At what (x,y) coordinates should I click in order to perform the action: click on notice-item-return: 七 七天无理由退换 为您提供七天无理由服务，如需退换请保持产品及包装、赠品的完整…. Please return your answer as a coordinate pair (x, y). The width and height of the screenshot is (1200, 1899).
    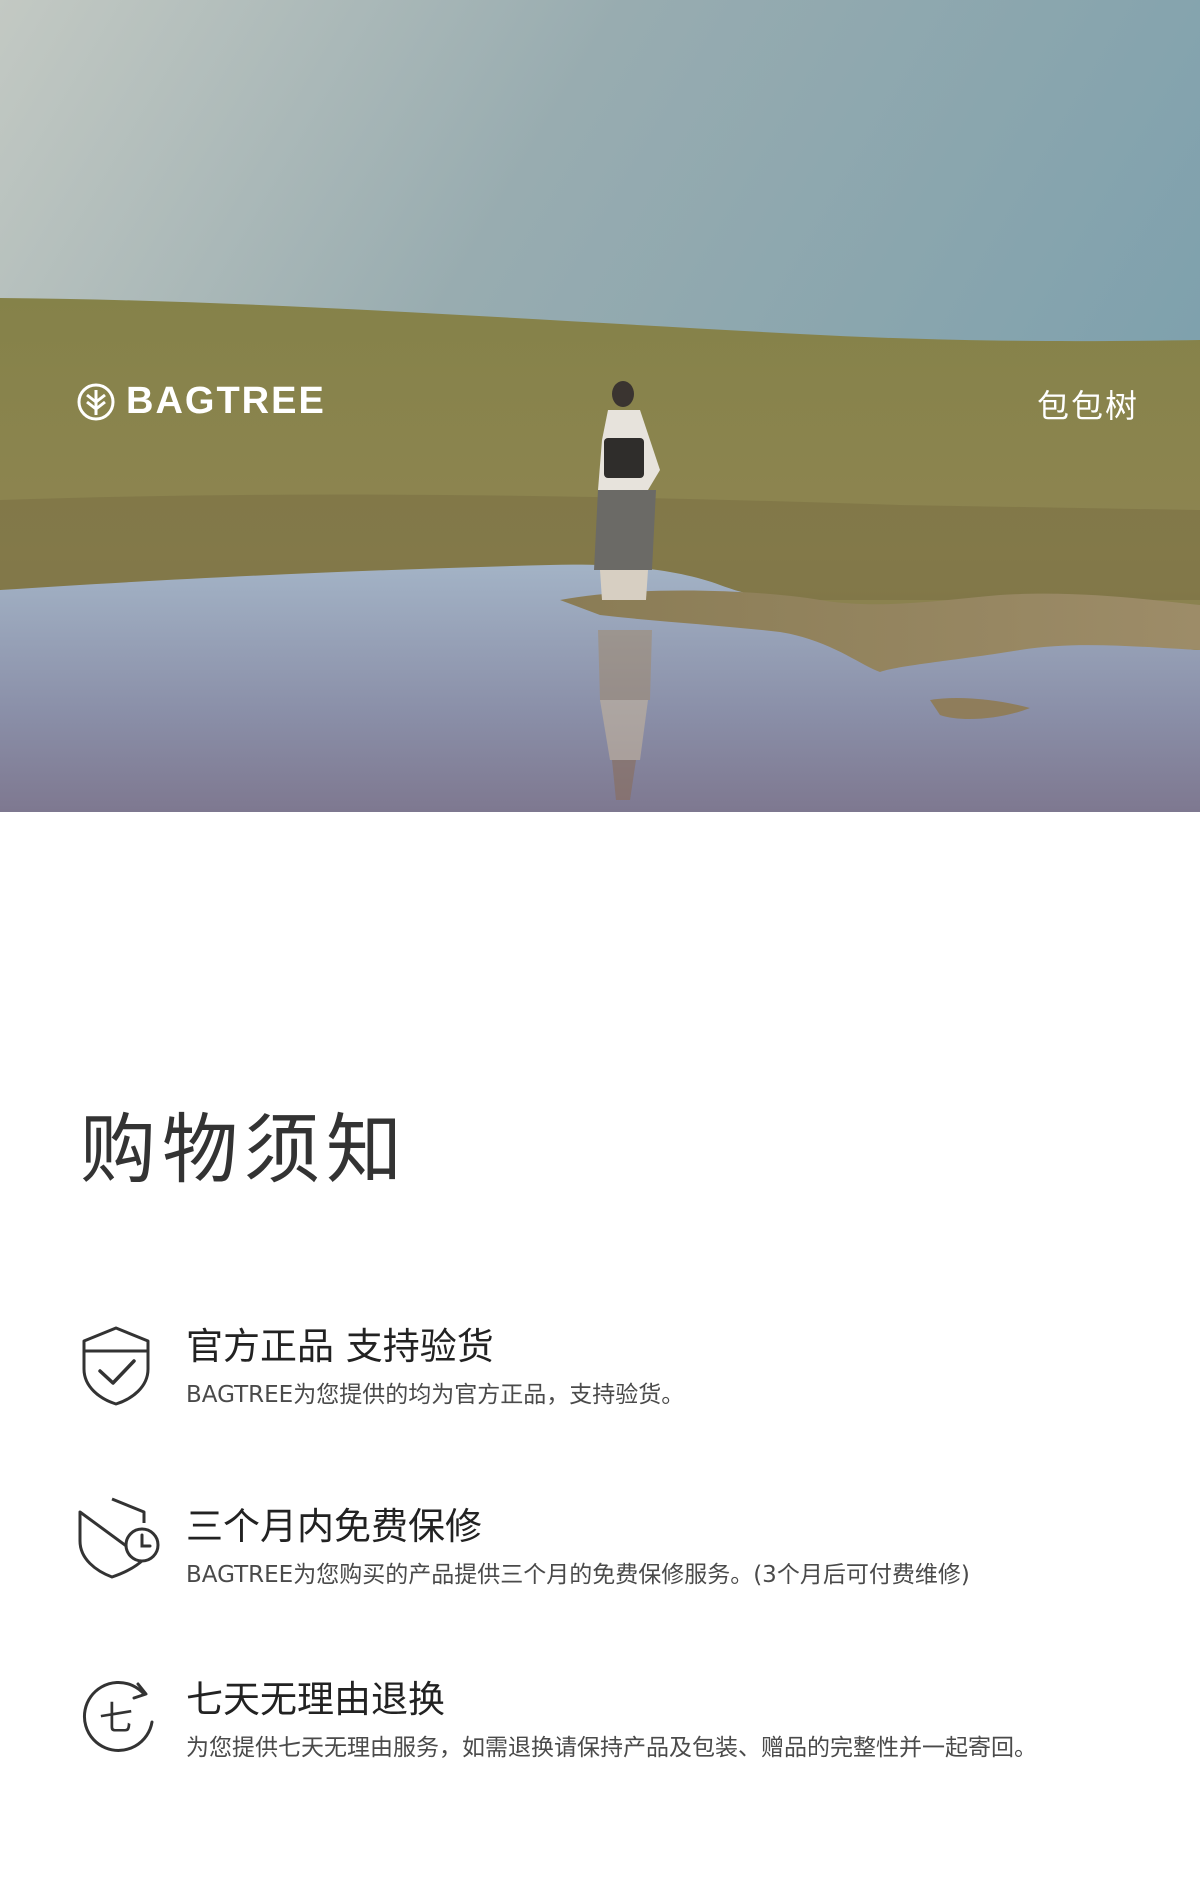
    Looking at the image, I should click on (616, 1728).